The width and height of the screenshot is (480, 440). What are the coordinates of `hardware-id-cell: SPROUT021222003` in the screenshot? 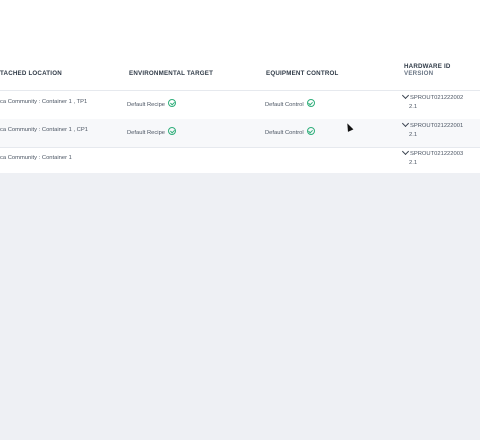 It's located at (432, 152).